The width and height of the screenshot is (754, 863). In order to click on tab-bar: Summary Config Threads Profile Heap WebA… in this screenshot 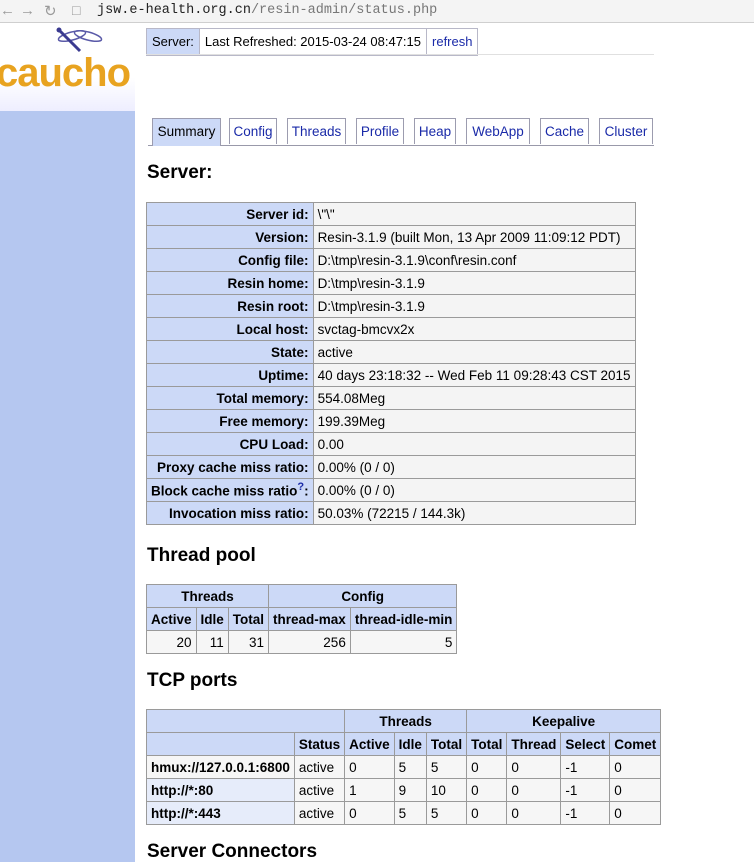, I will do `click(401, 132)`.